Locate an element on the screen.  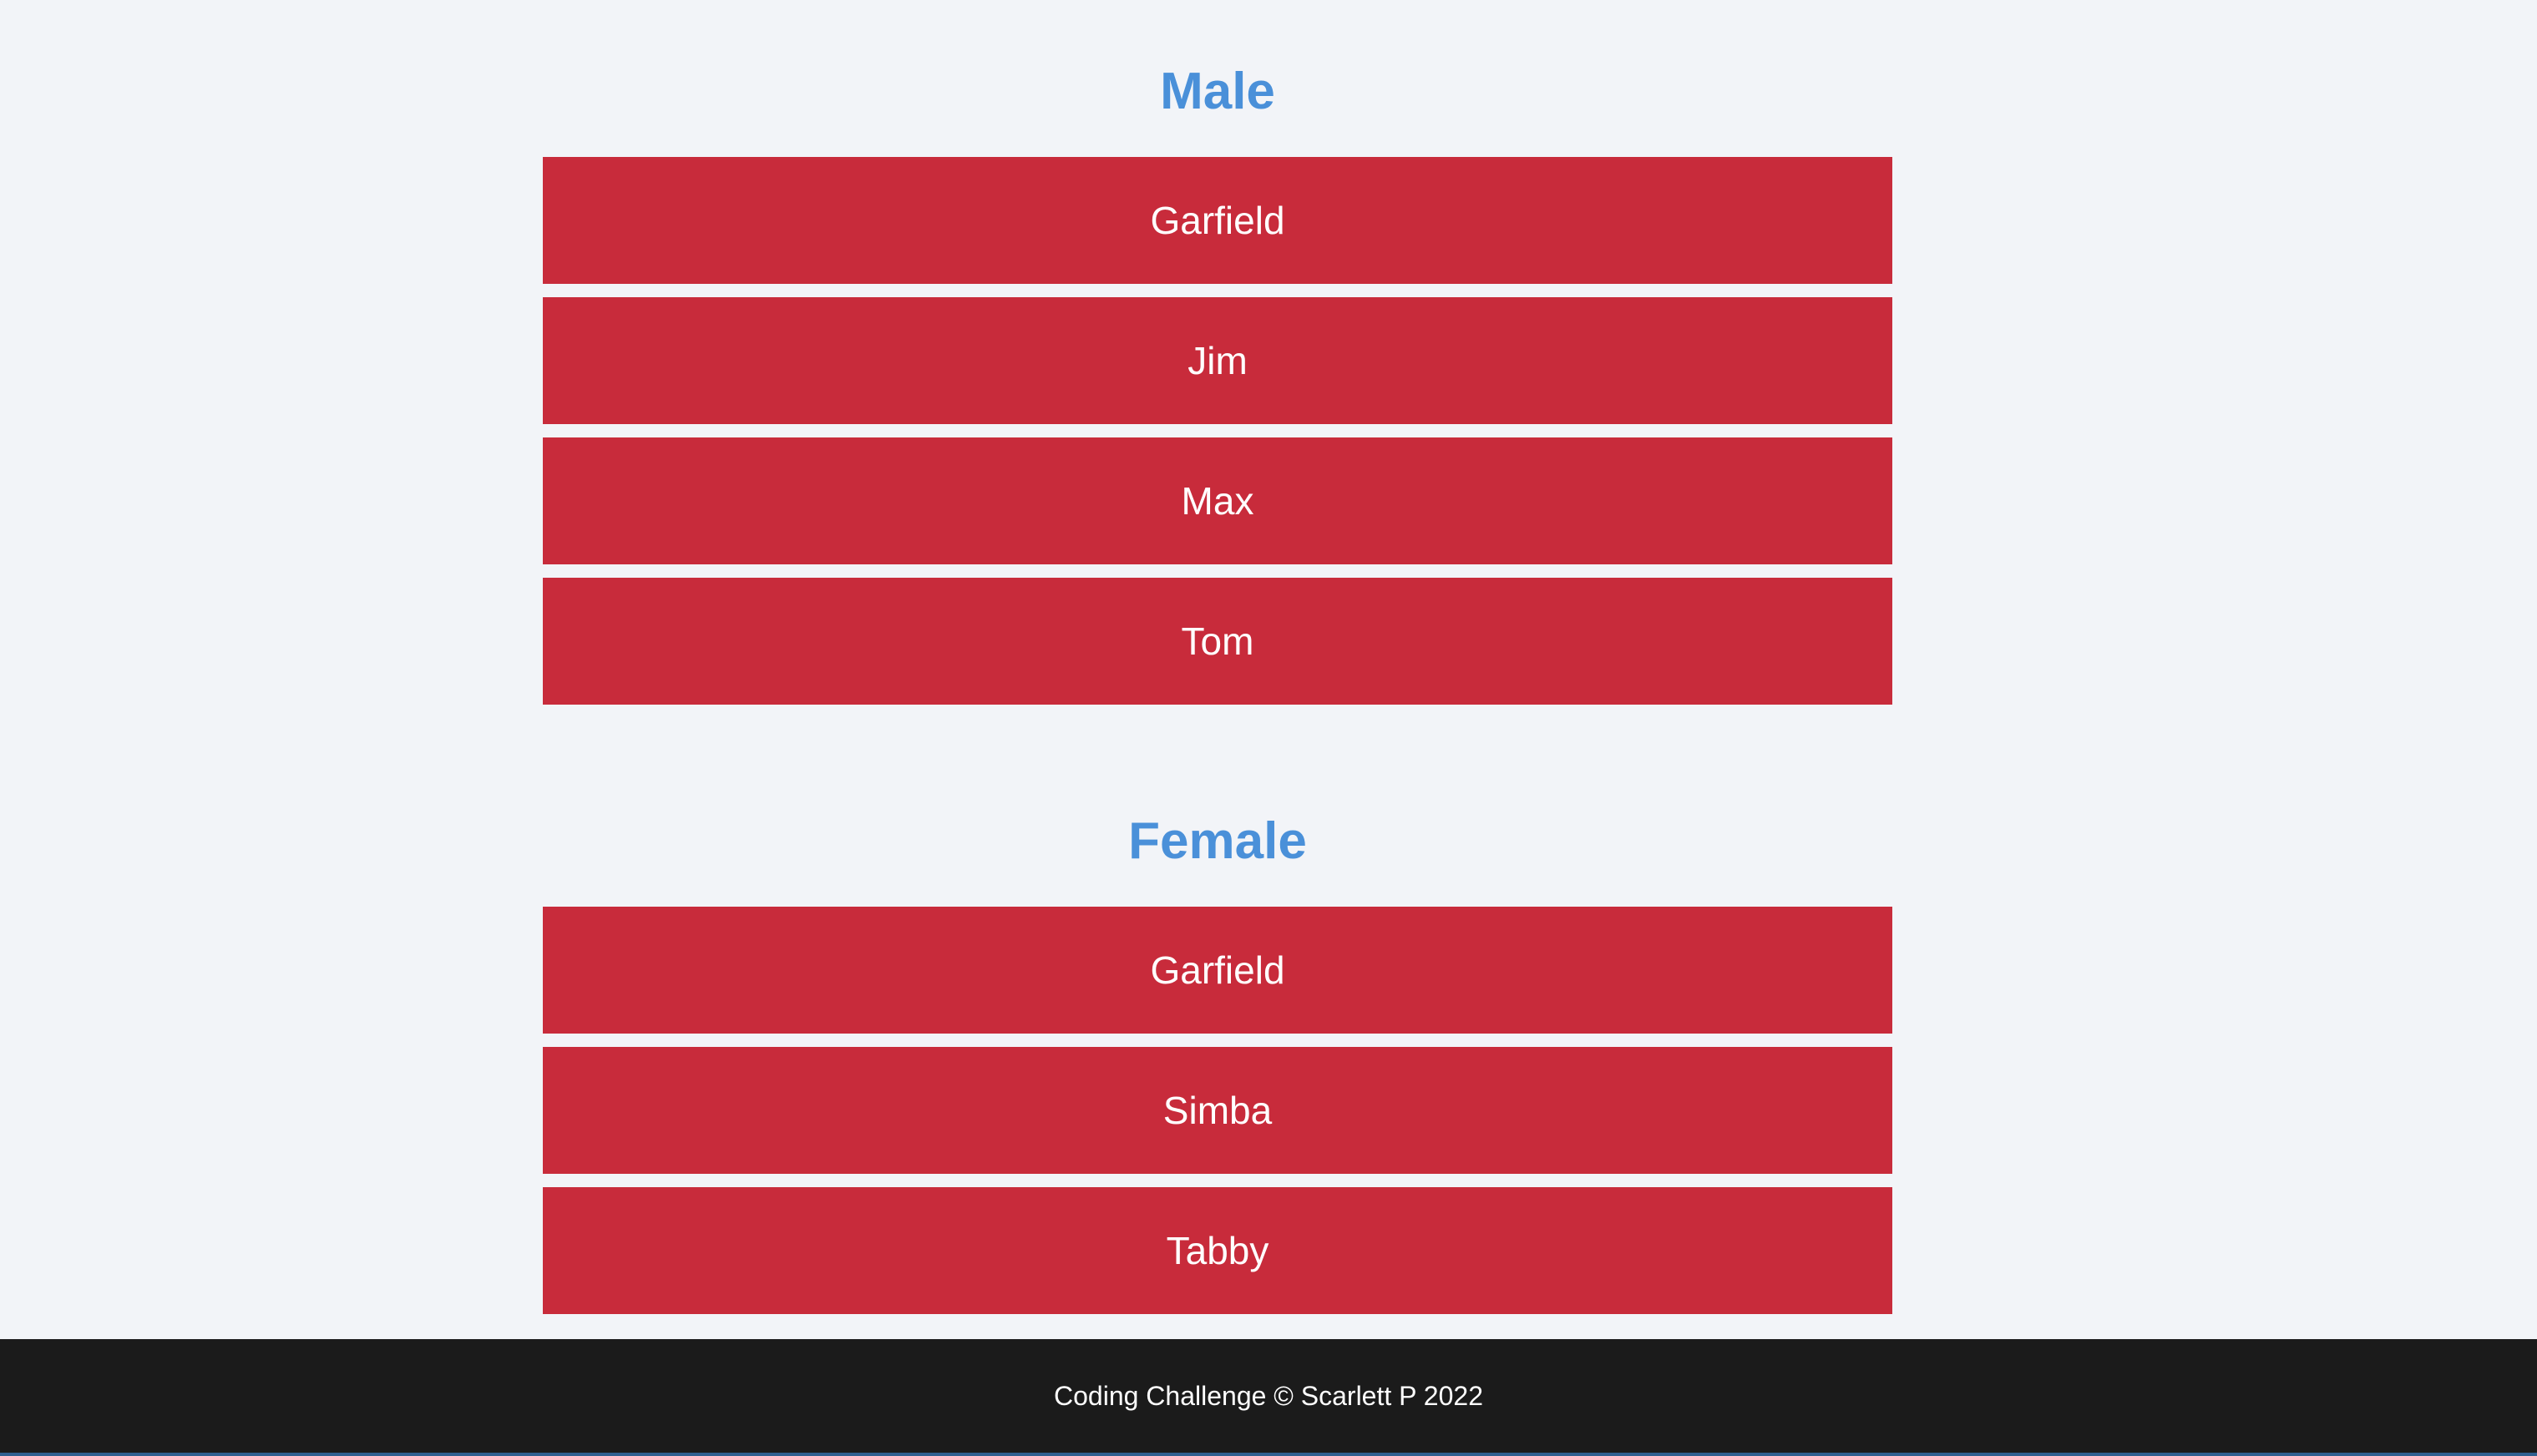
female-cat-item-tabby: Tabby is located at coordinates (1217, 1250).